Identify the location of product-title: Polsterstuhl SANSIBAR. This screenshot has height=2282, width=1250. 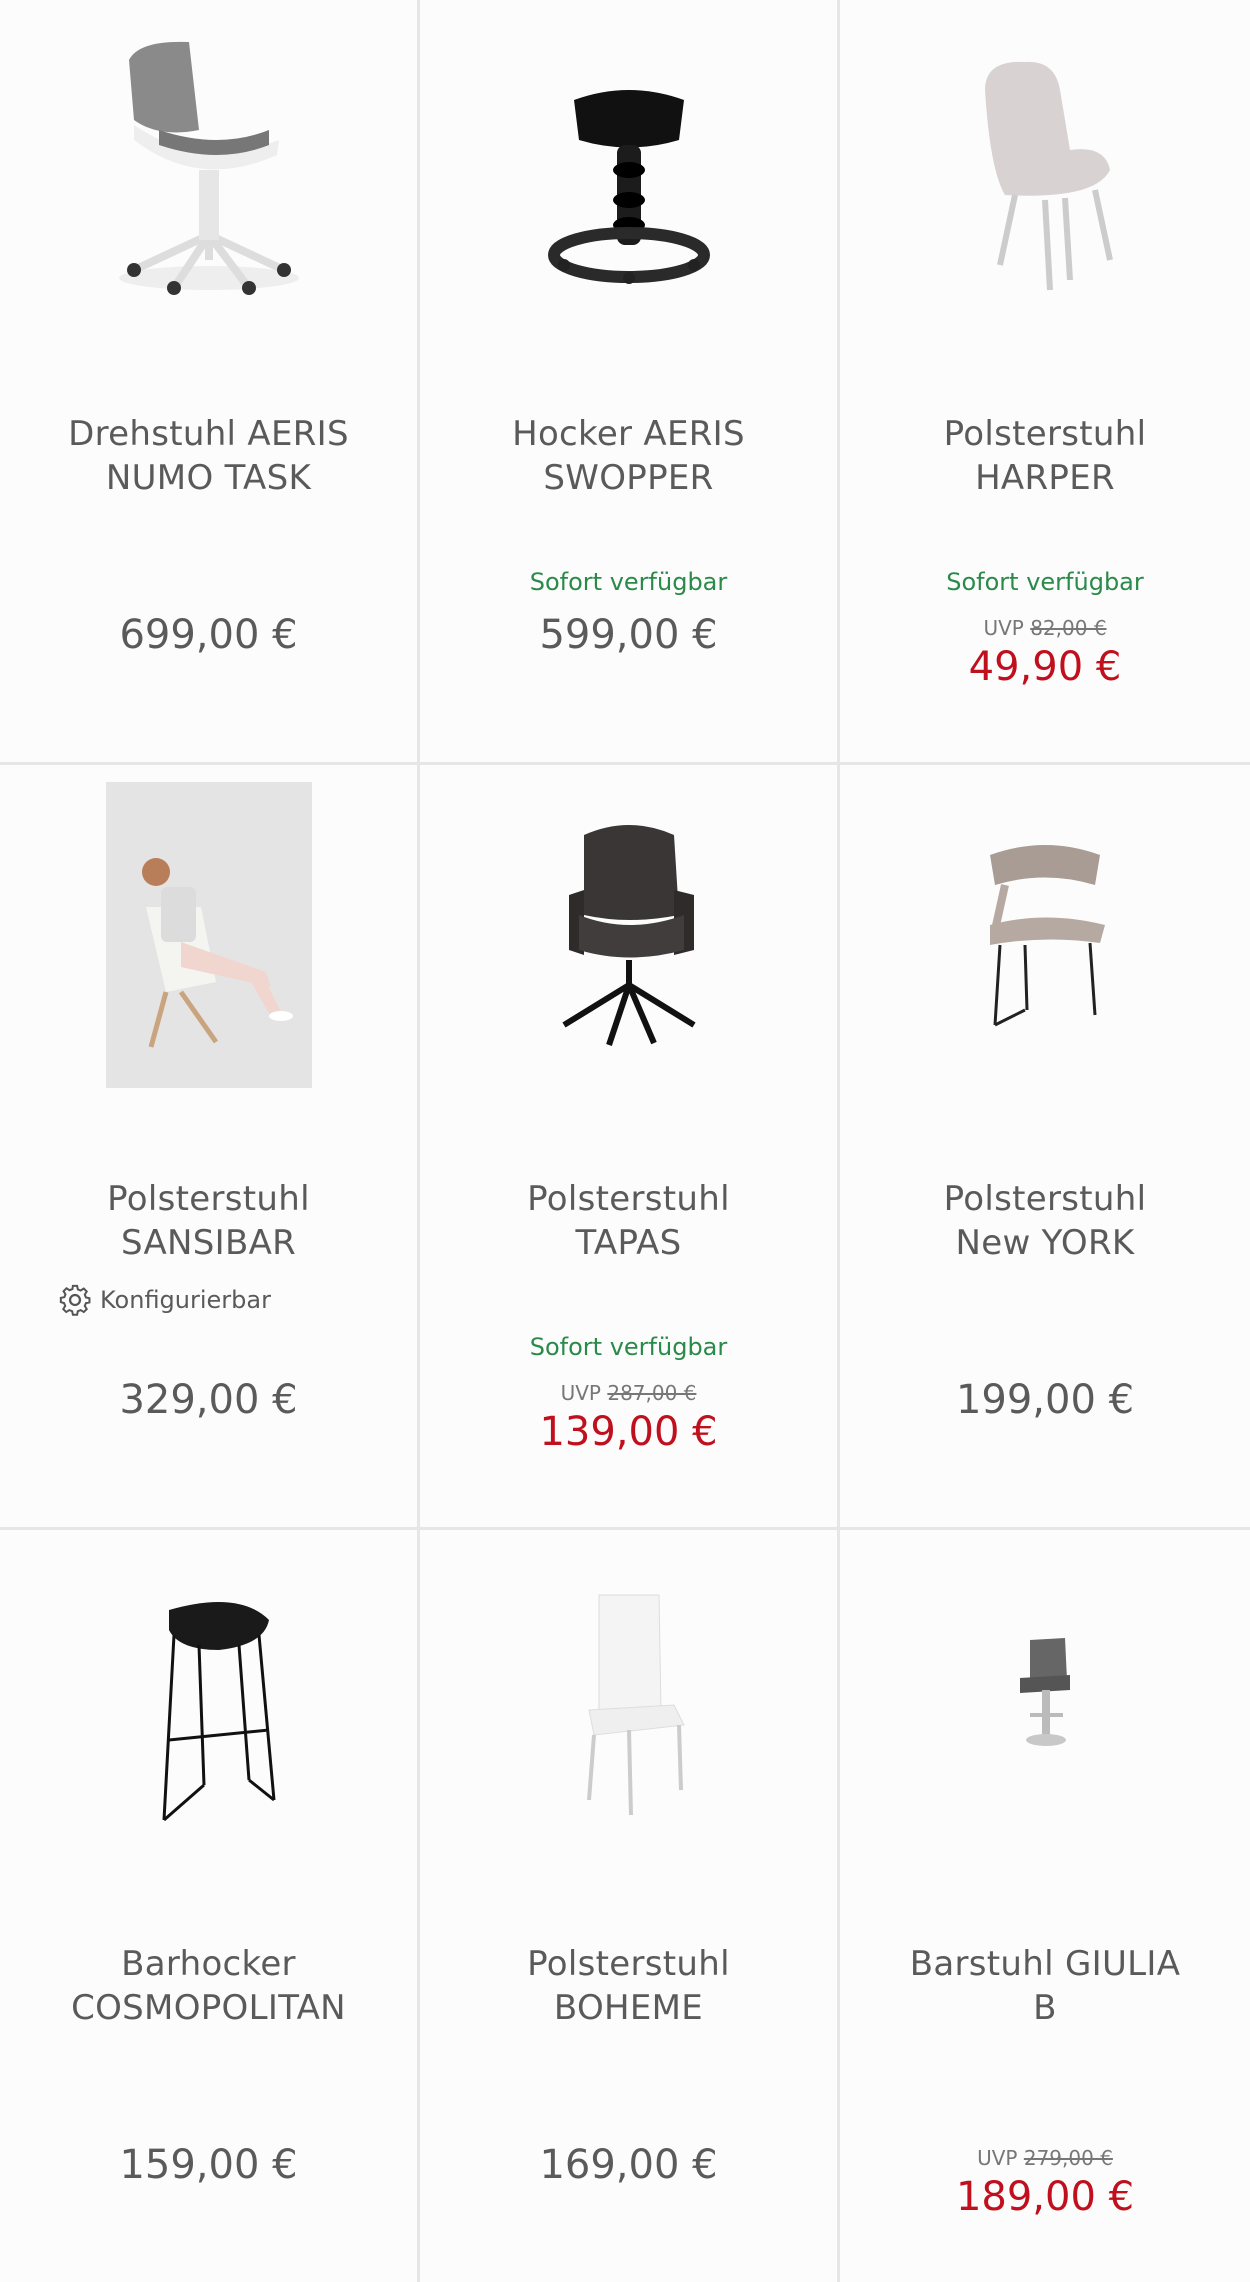
(208, 1221).